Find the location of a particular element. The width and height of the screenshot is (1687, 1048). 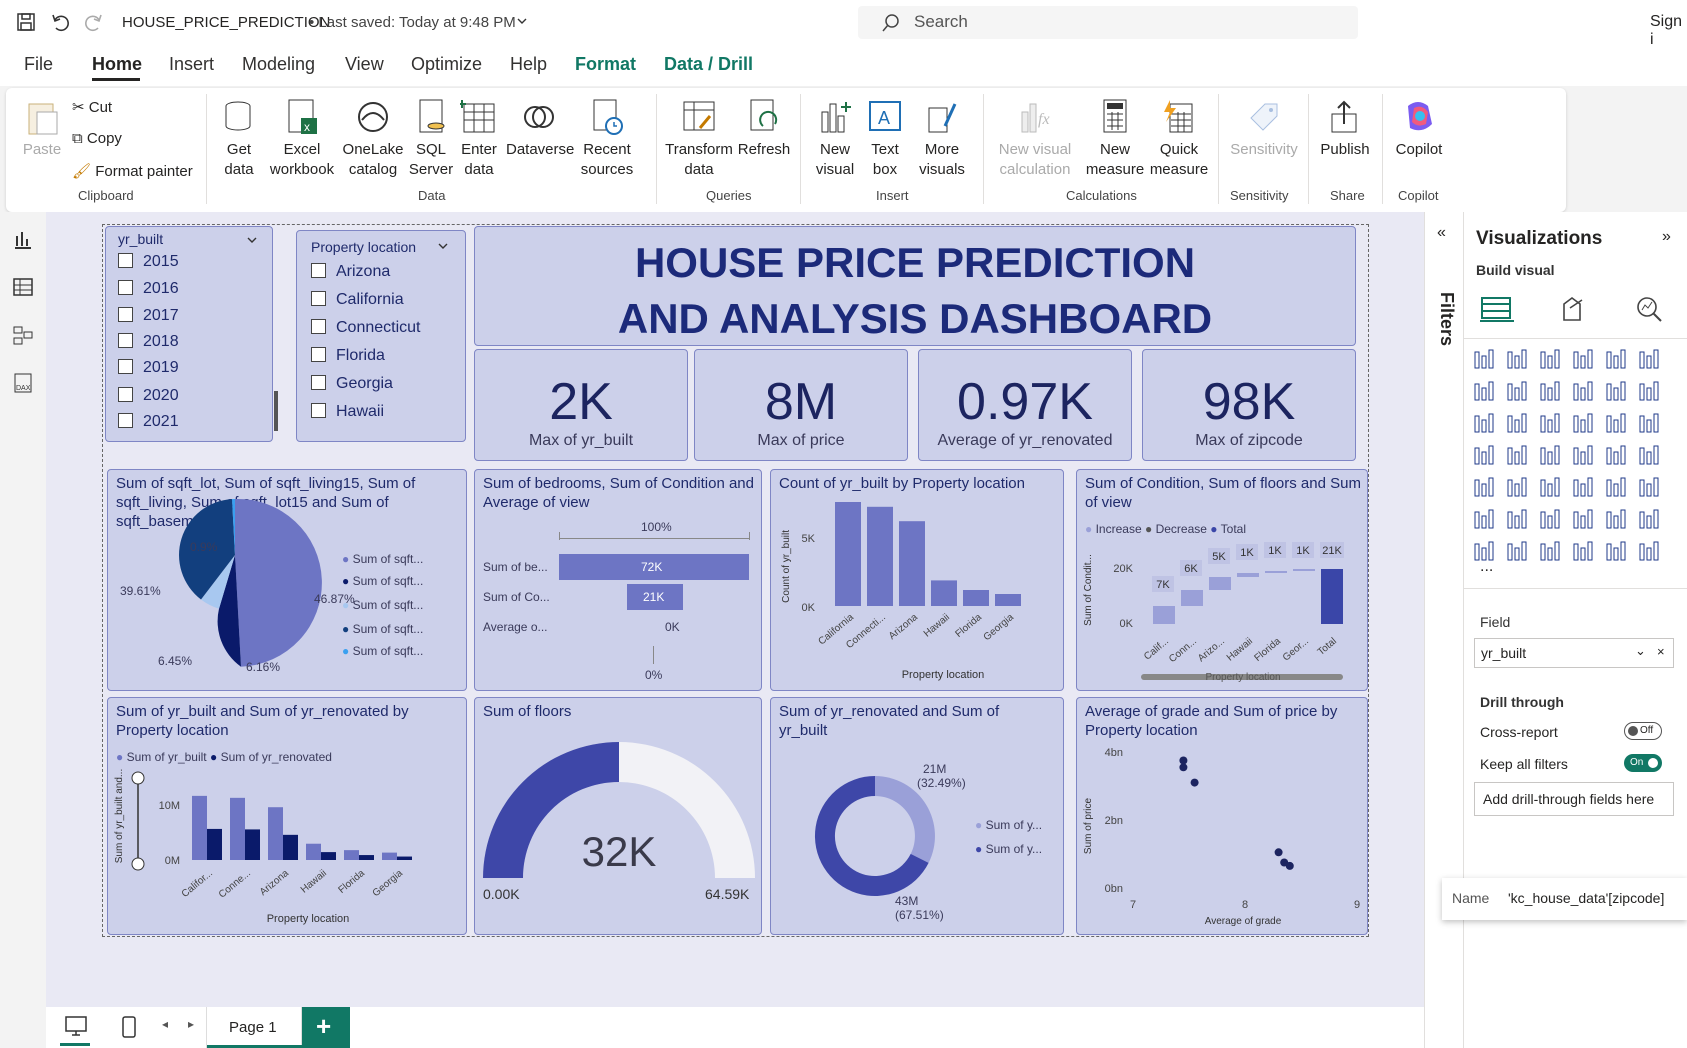

slicer-option: 2020 is located at coordinates (148, 396).